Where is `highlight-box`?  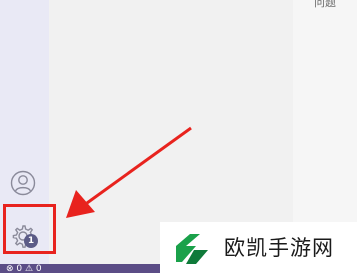 highlight-box is located at coordinates (29, 229).